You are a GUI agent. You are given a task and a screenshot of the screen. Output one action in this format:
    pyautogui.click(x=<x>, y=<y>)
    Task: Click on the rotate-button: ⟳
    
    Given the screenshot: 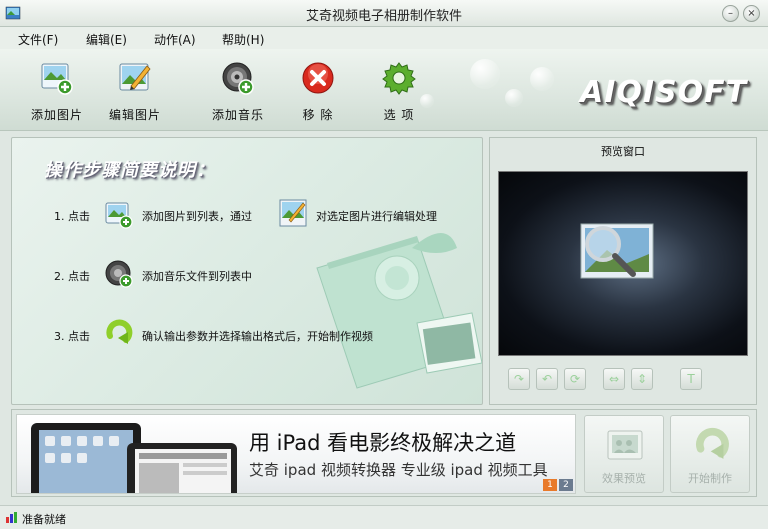 What is the action you would take?
    pyautogui.click(x=575, y=379)
    